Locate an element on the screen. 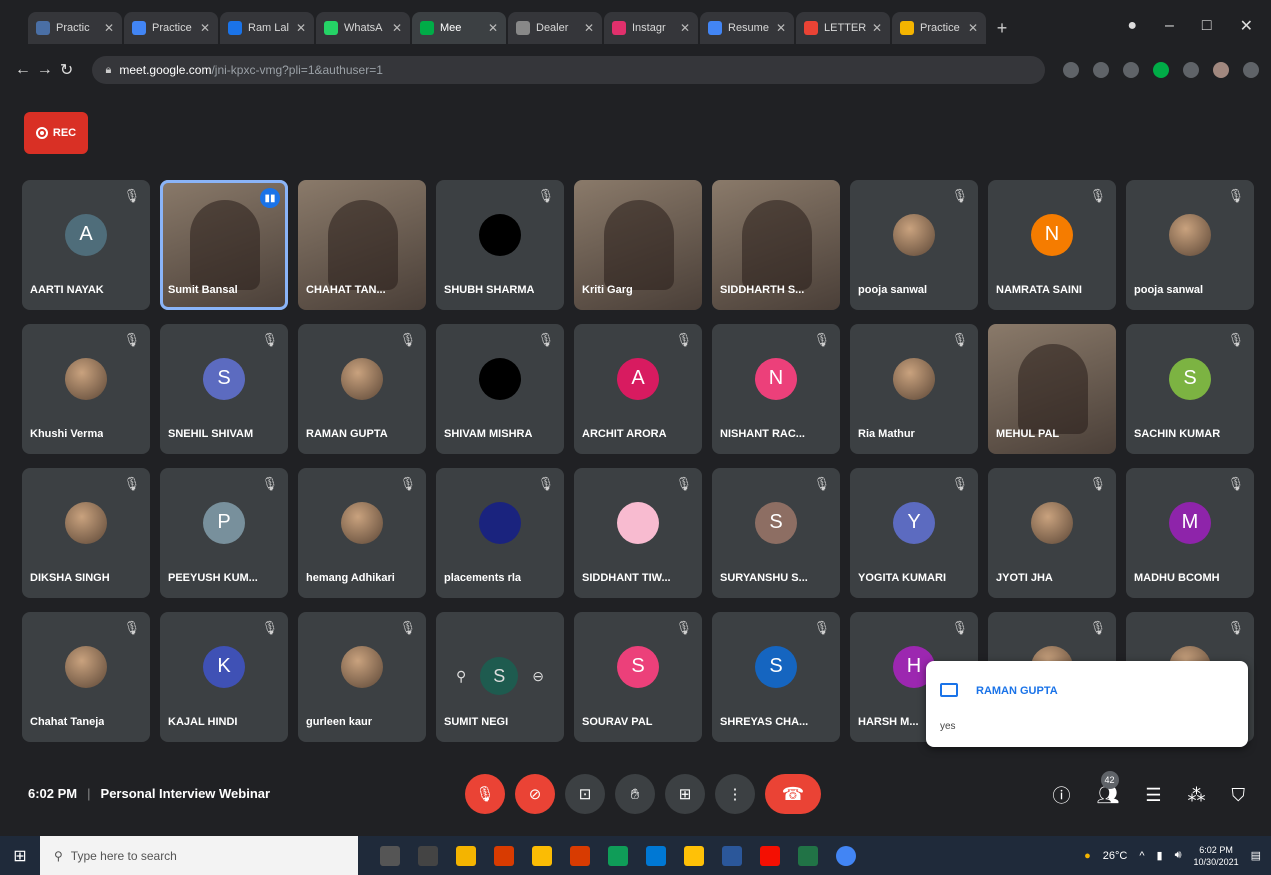  avatar is located at coordinates (1220, 70).